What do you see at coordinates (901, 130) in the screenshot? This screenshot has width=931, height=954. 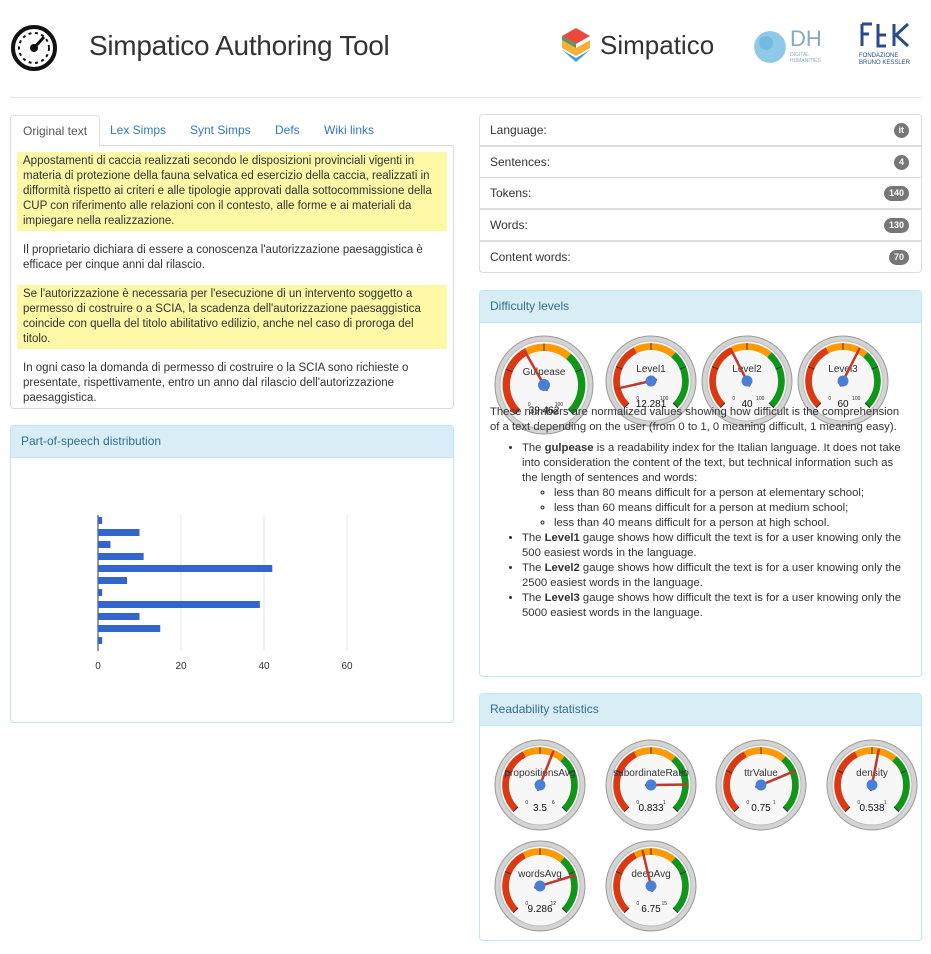 I see `stat-badge: it` at bounding box center [901, 130].